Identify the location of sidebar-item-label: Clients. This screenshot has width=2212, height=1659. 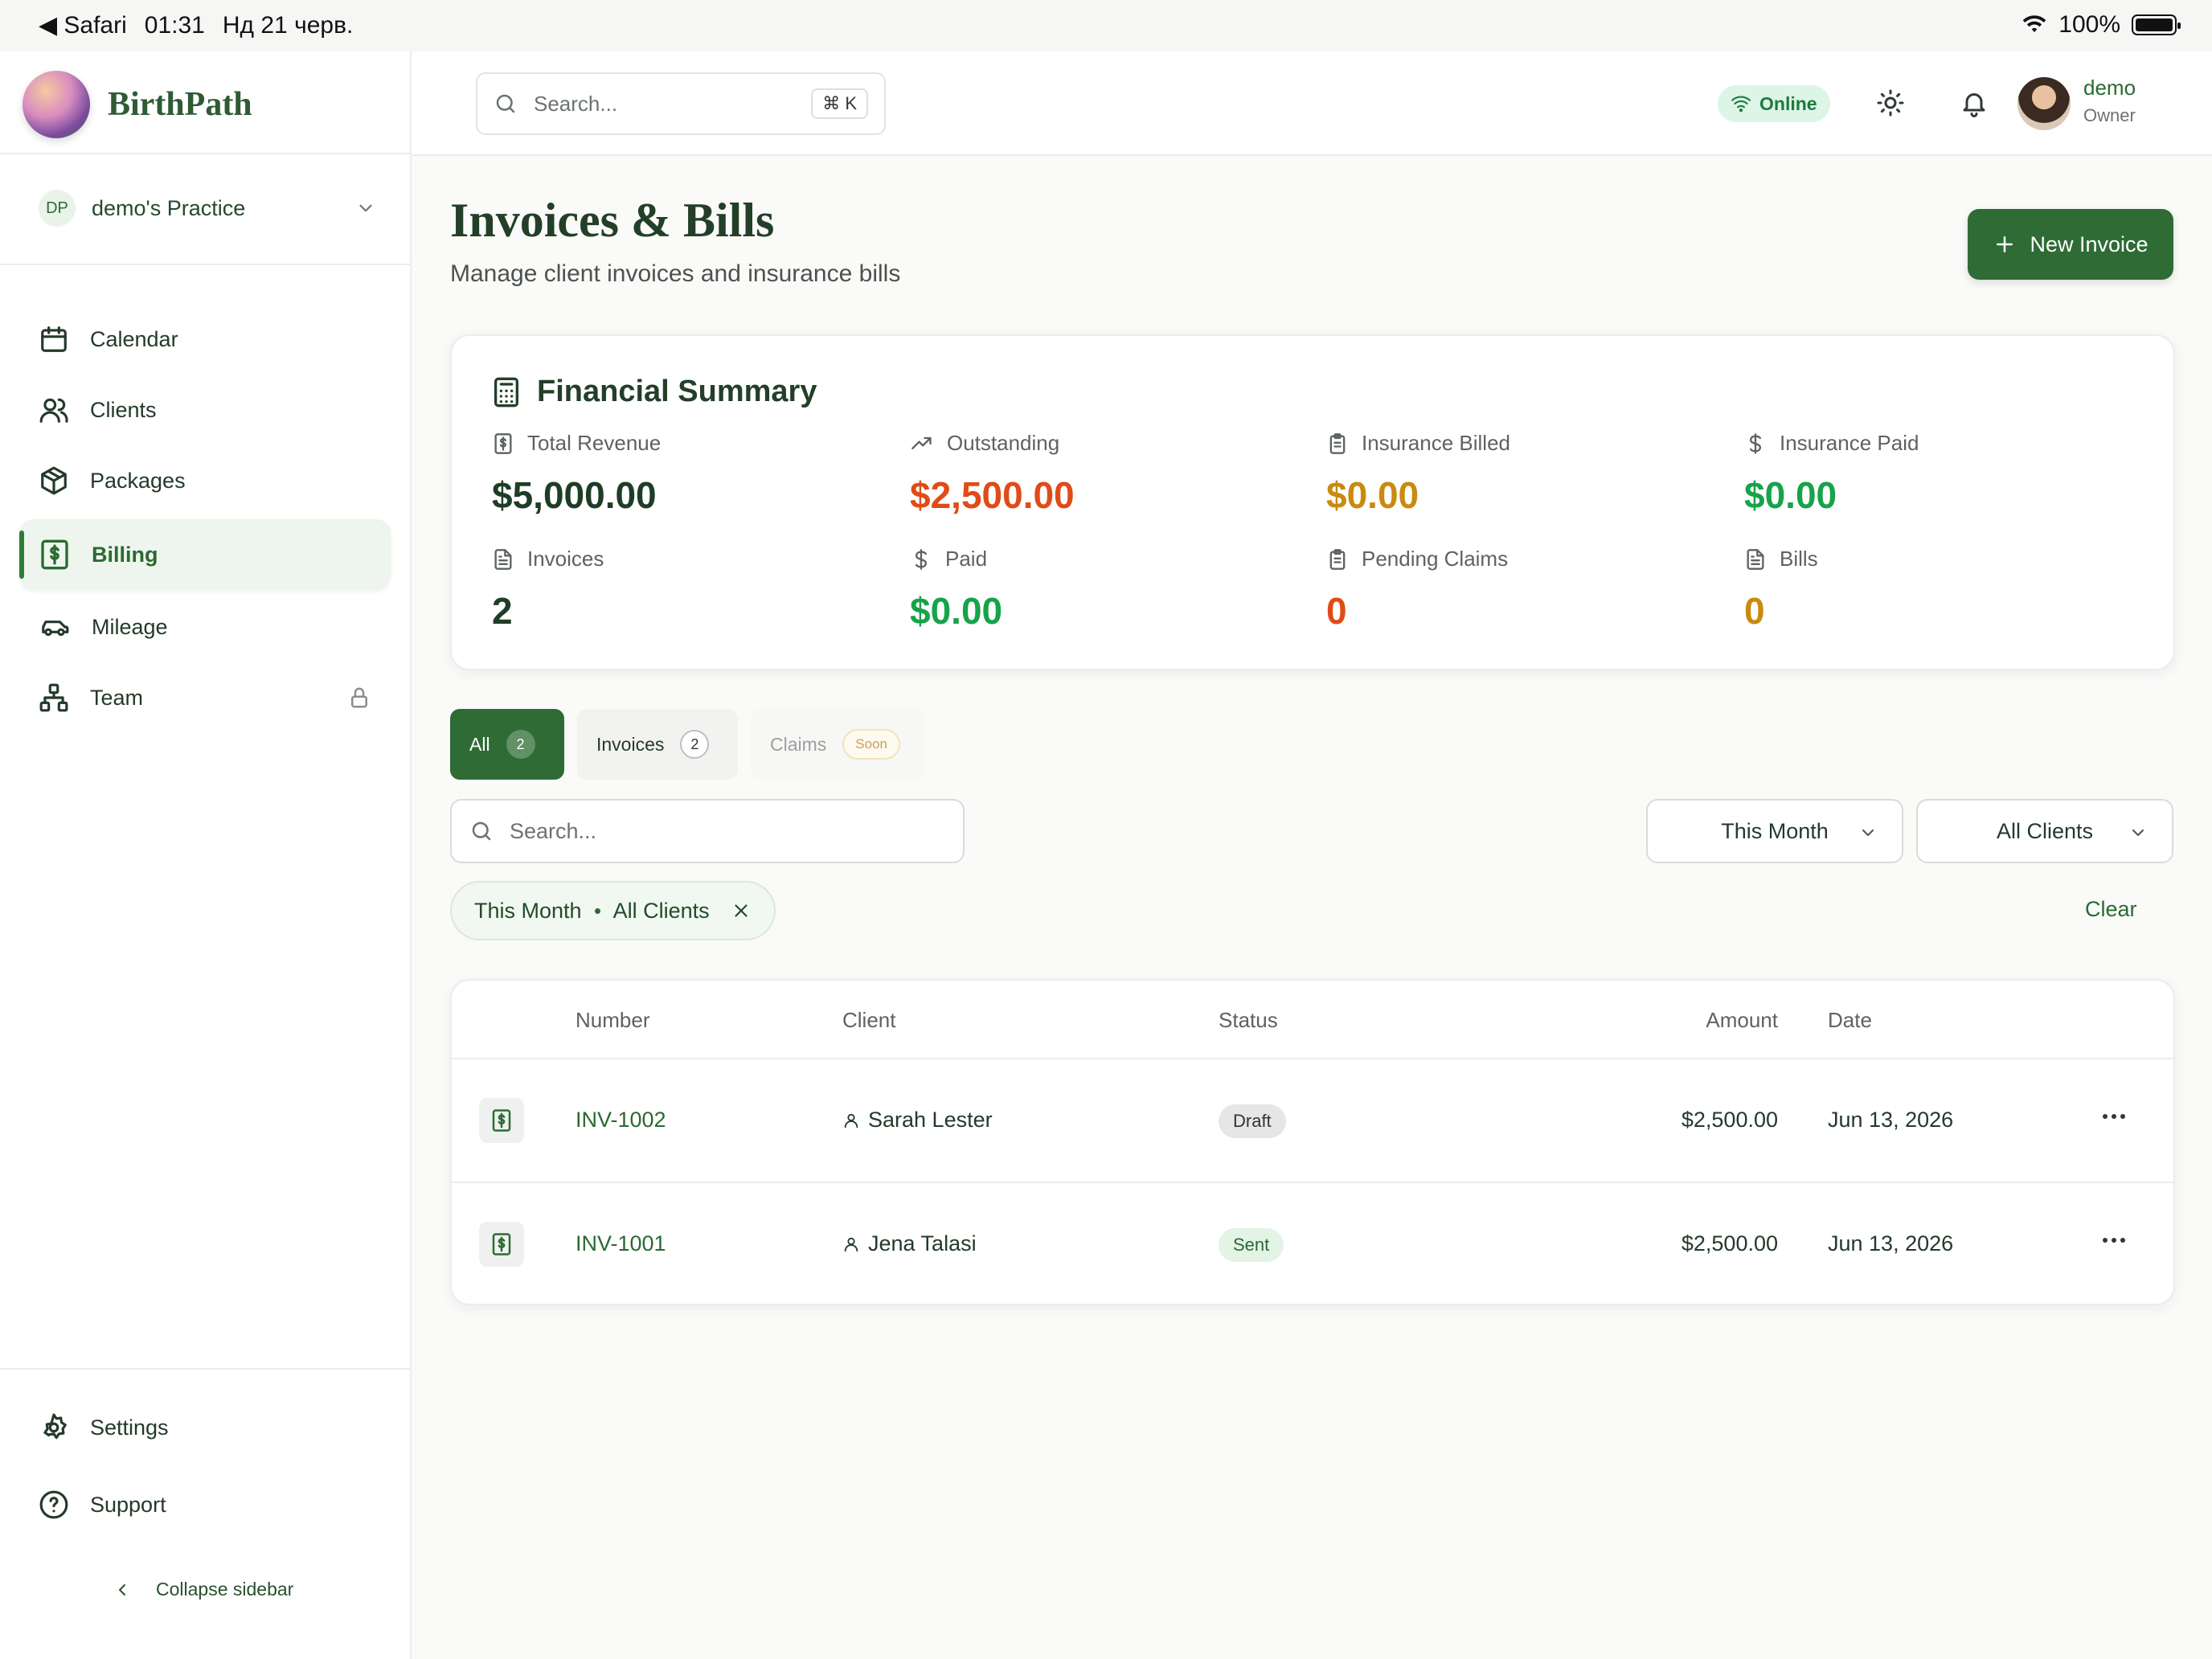
(124, 409).